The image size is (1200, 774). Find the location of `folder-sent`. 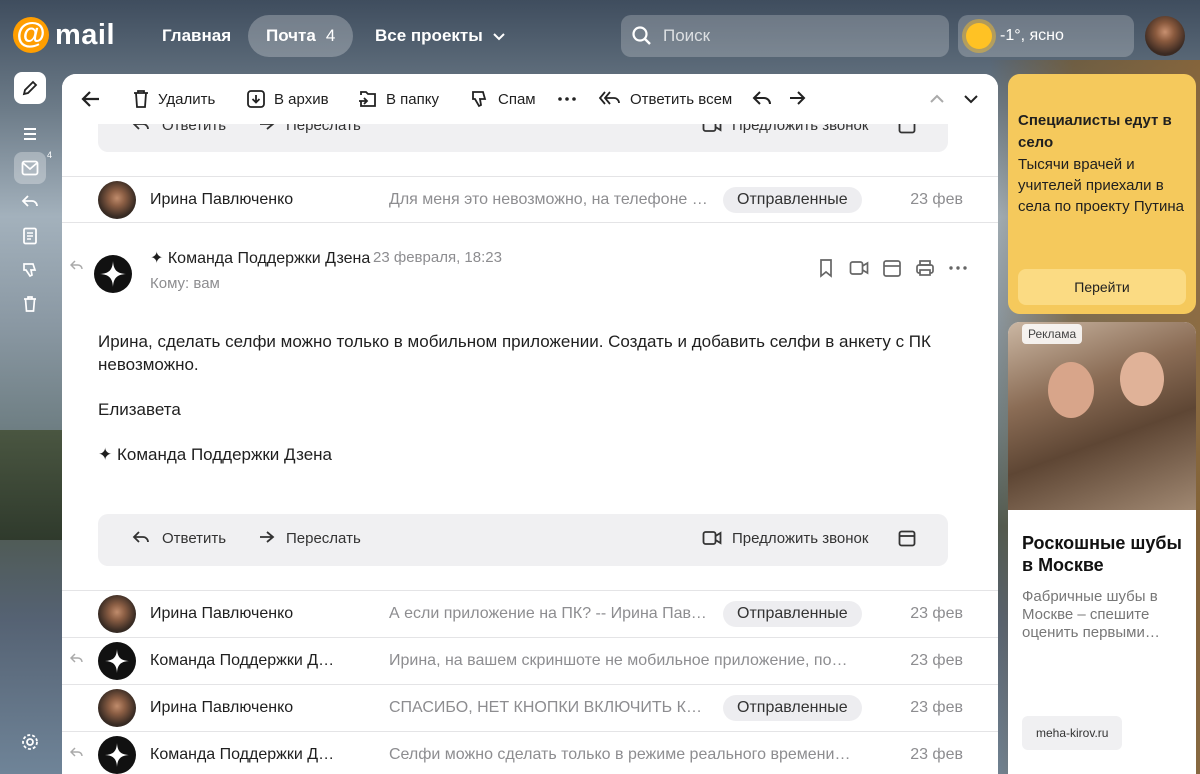

folder-sent is located at coordinates (30, 202).